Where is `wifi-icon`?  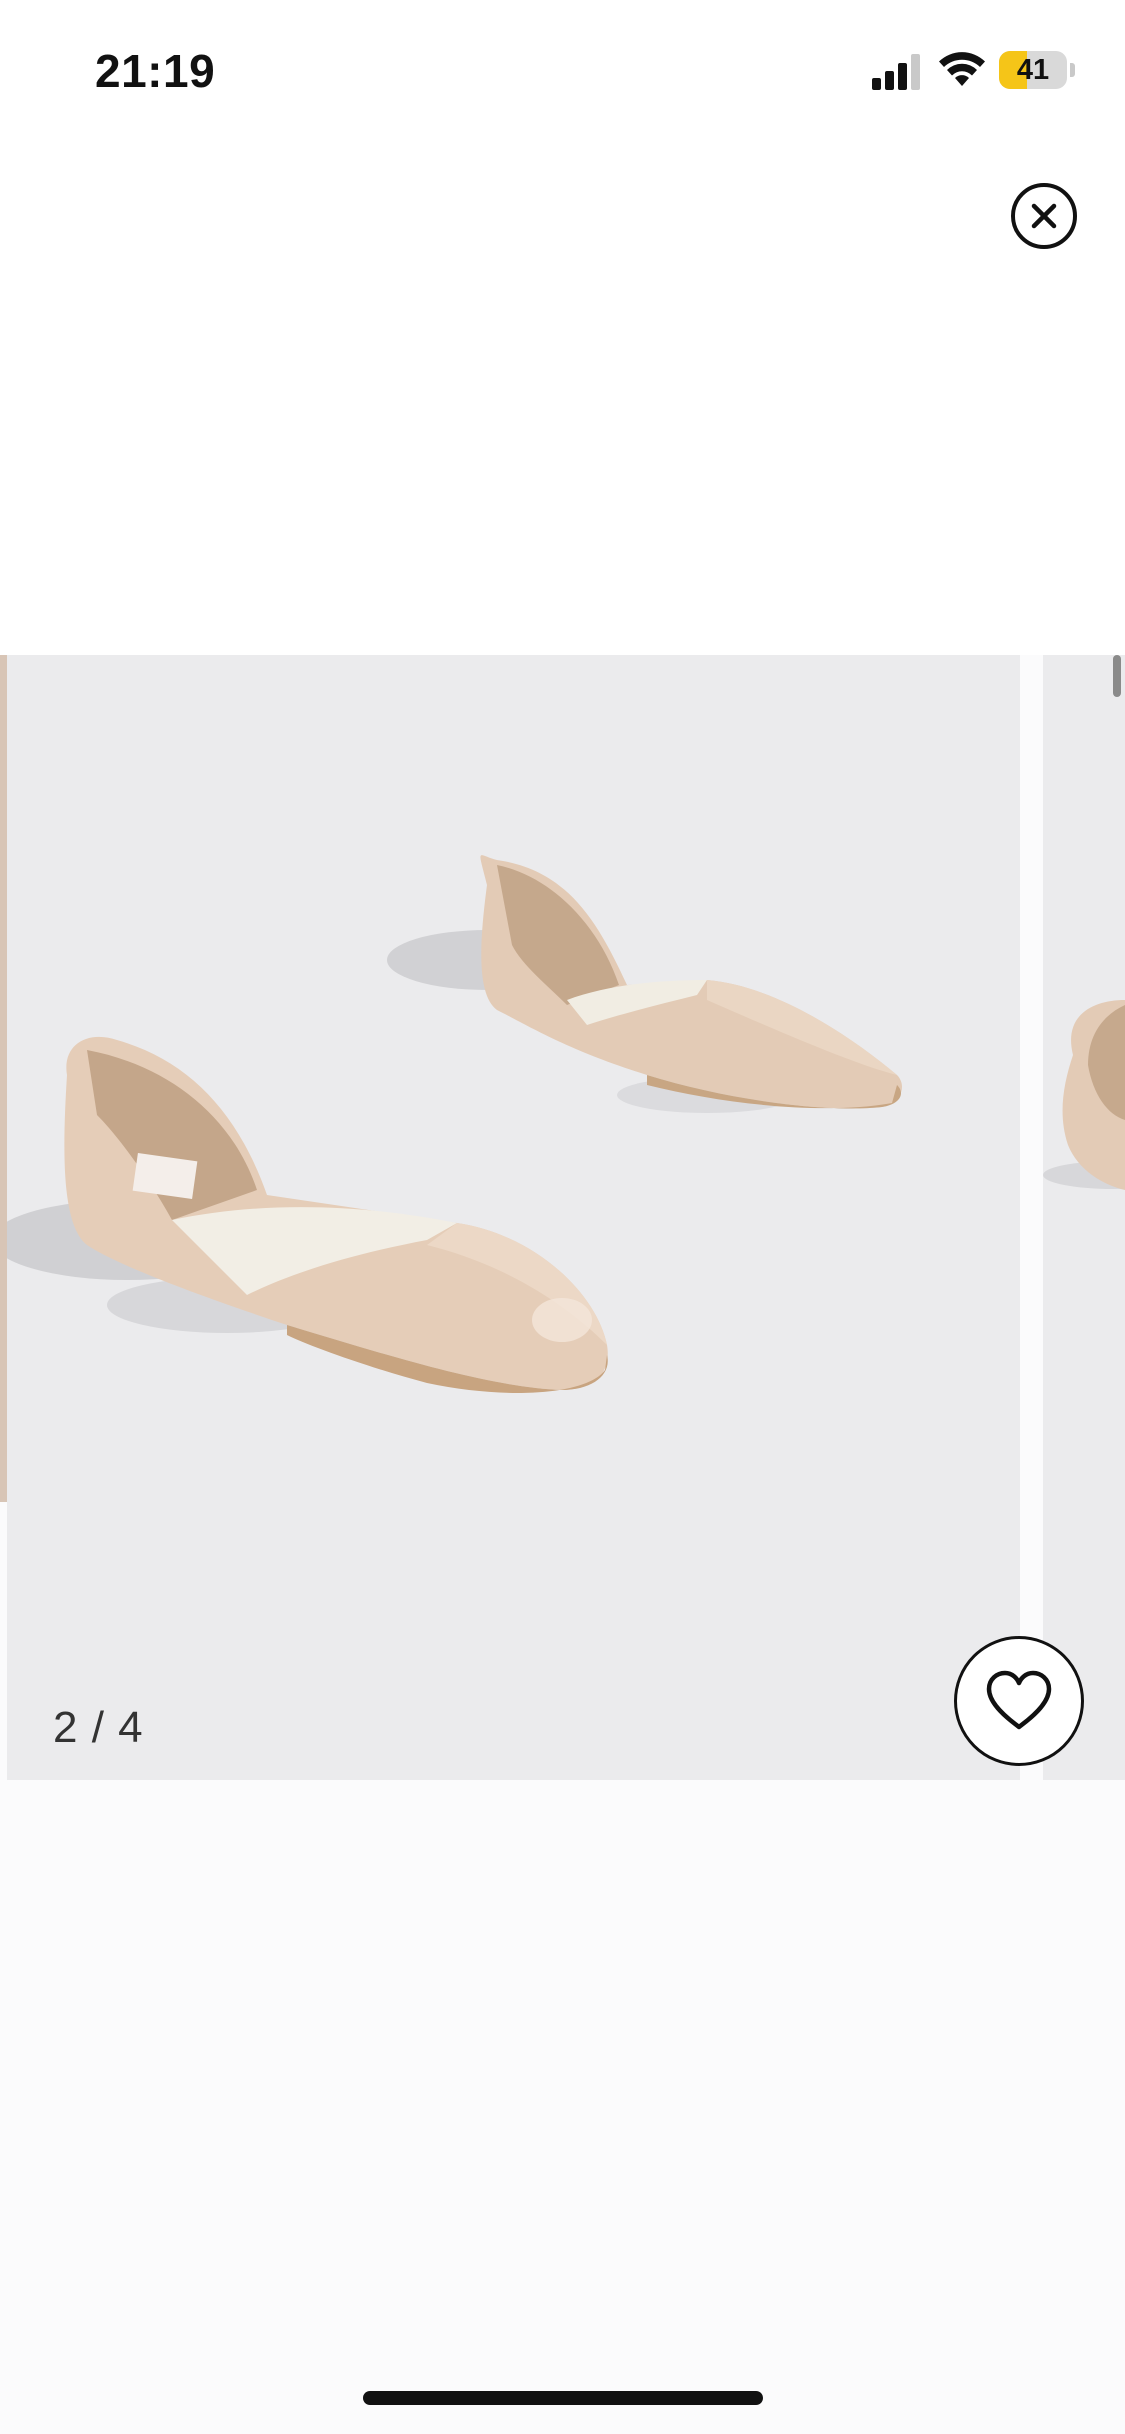 wifi-icon is located at coordinates (962, 69).